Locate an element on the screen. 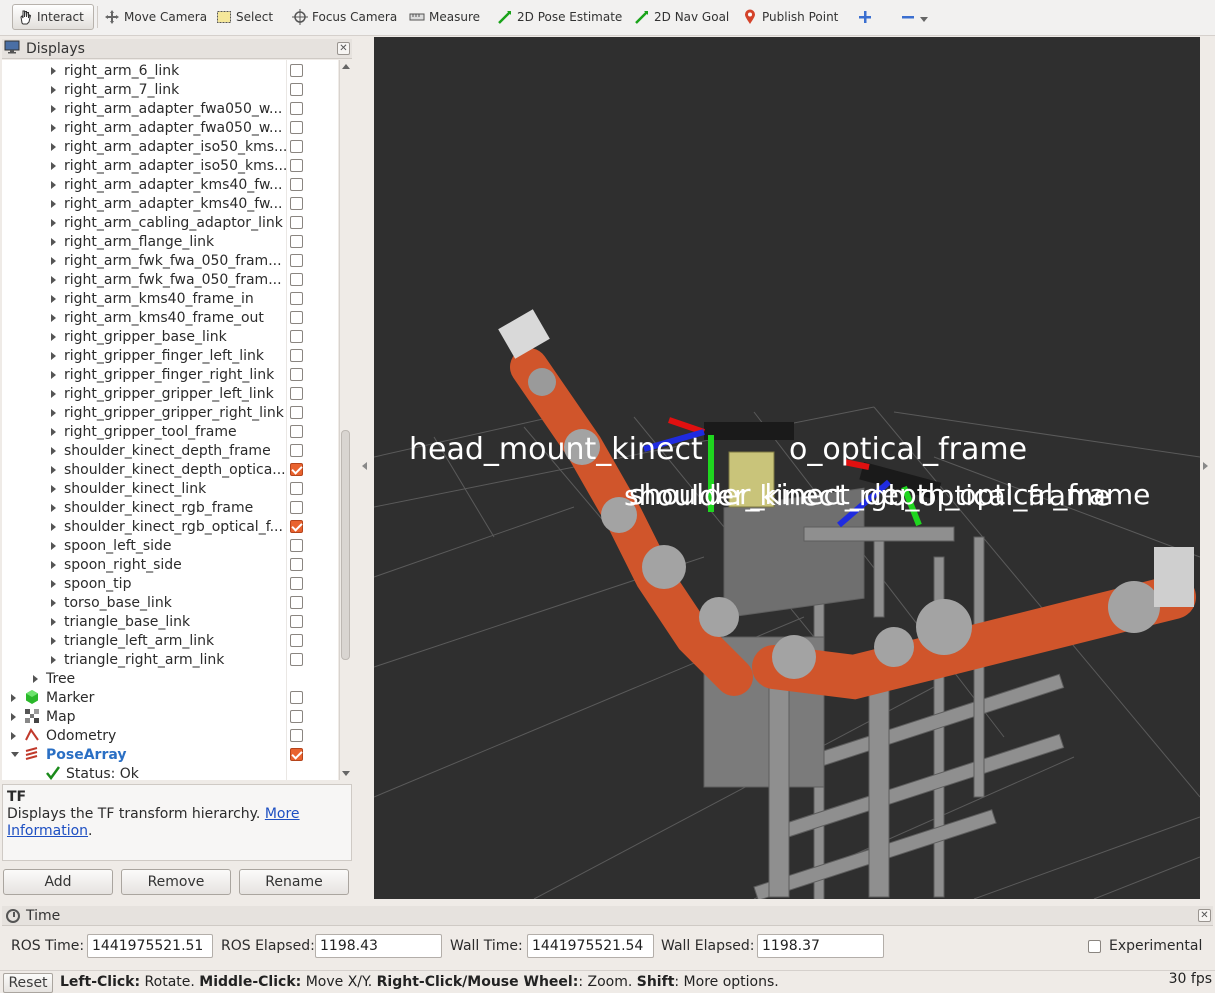  posearray-display-checkbox is located at coordinates (296, 754).